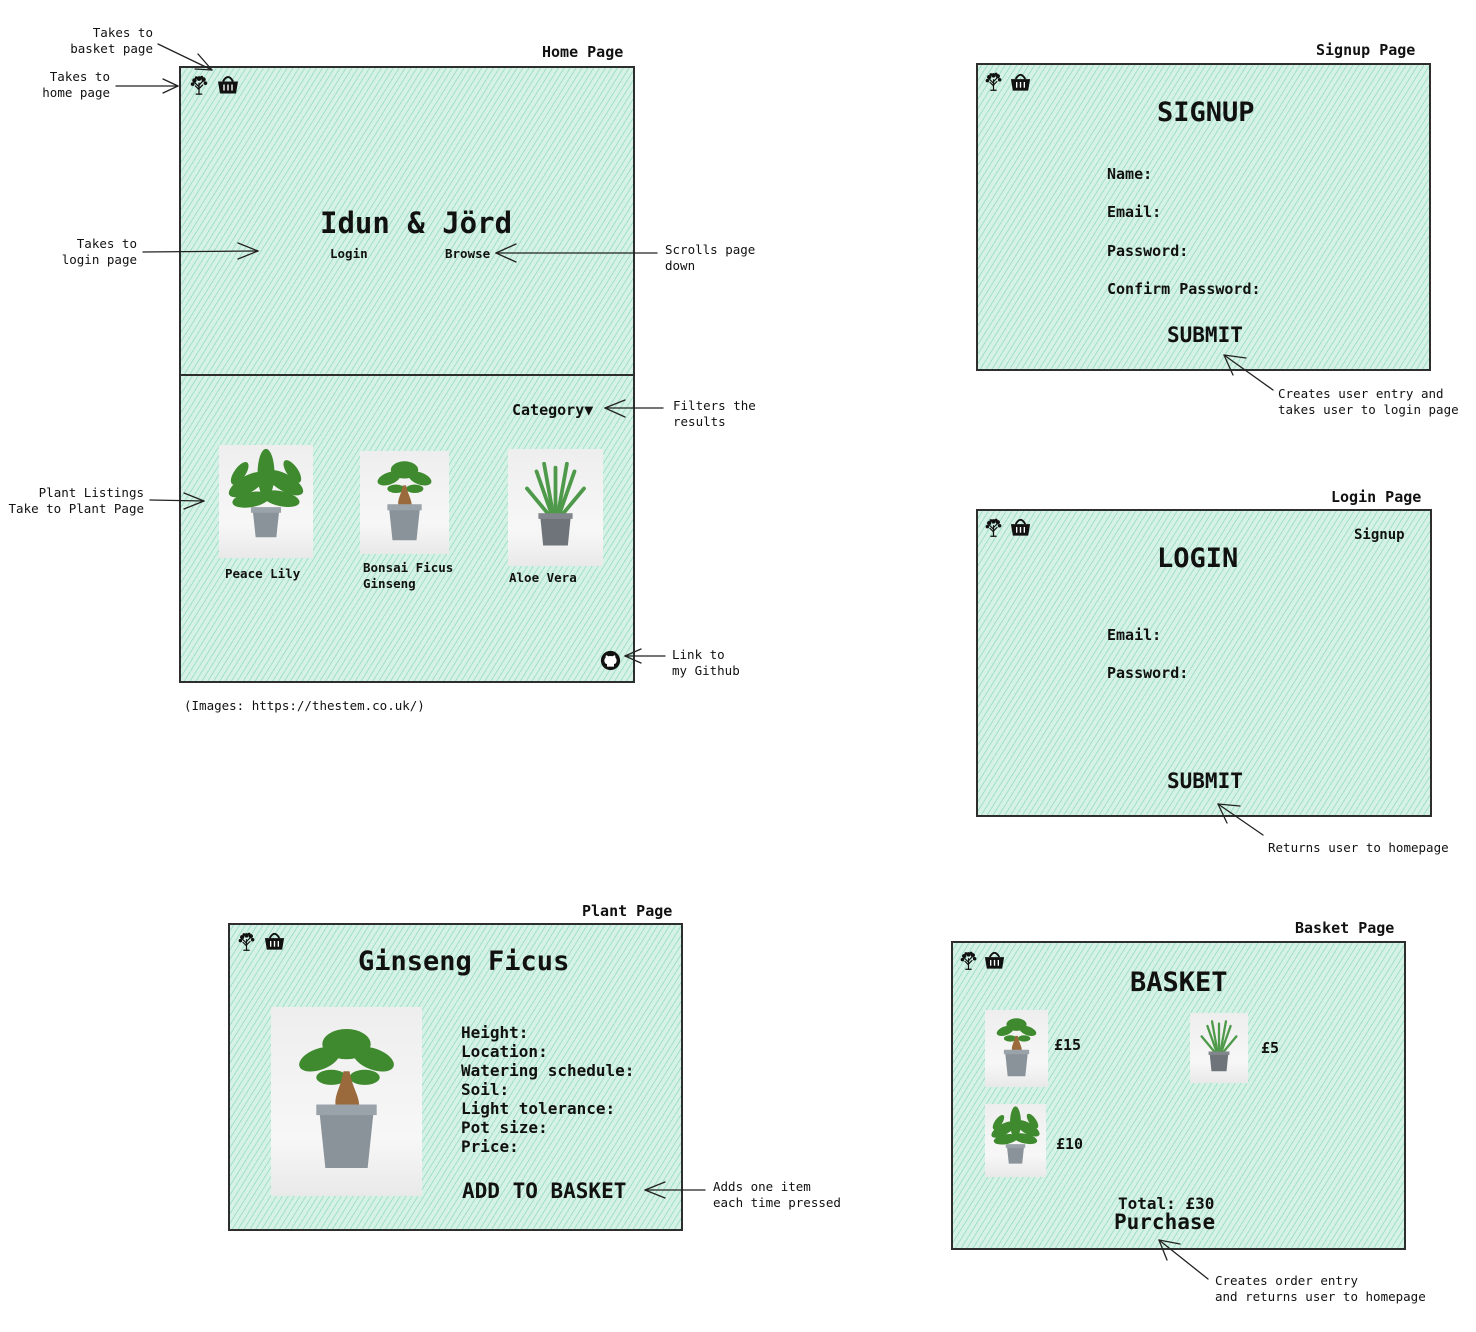 This screenshot has height=1332, width=1476. What do you see at coordinates (1206, 112) in the screenshot?
I see `signup-title: SIGNUP` at bounding box center [1206, 112].